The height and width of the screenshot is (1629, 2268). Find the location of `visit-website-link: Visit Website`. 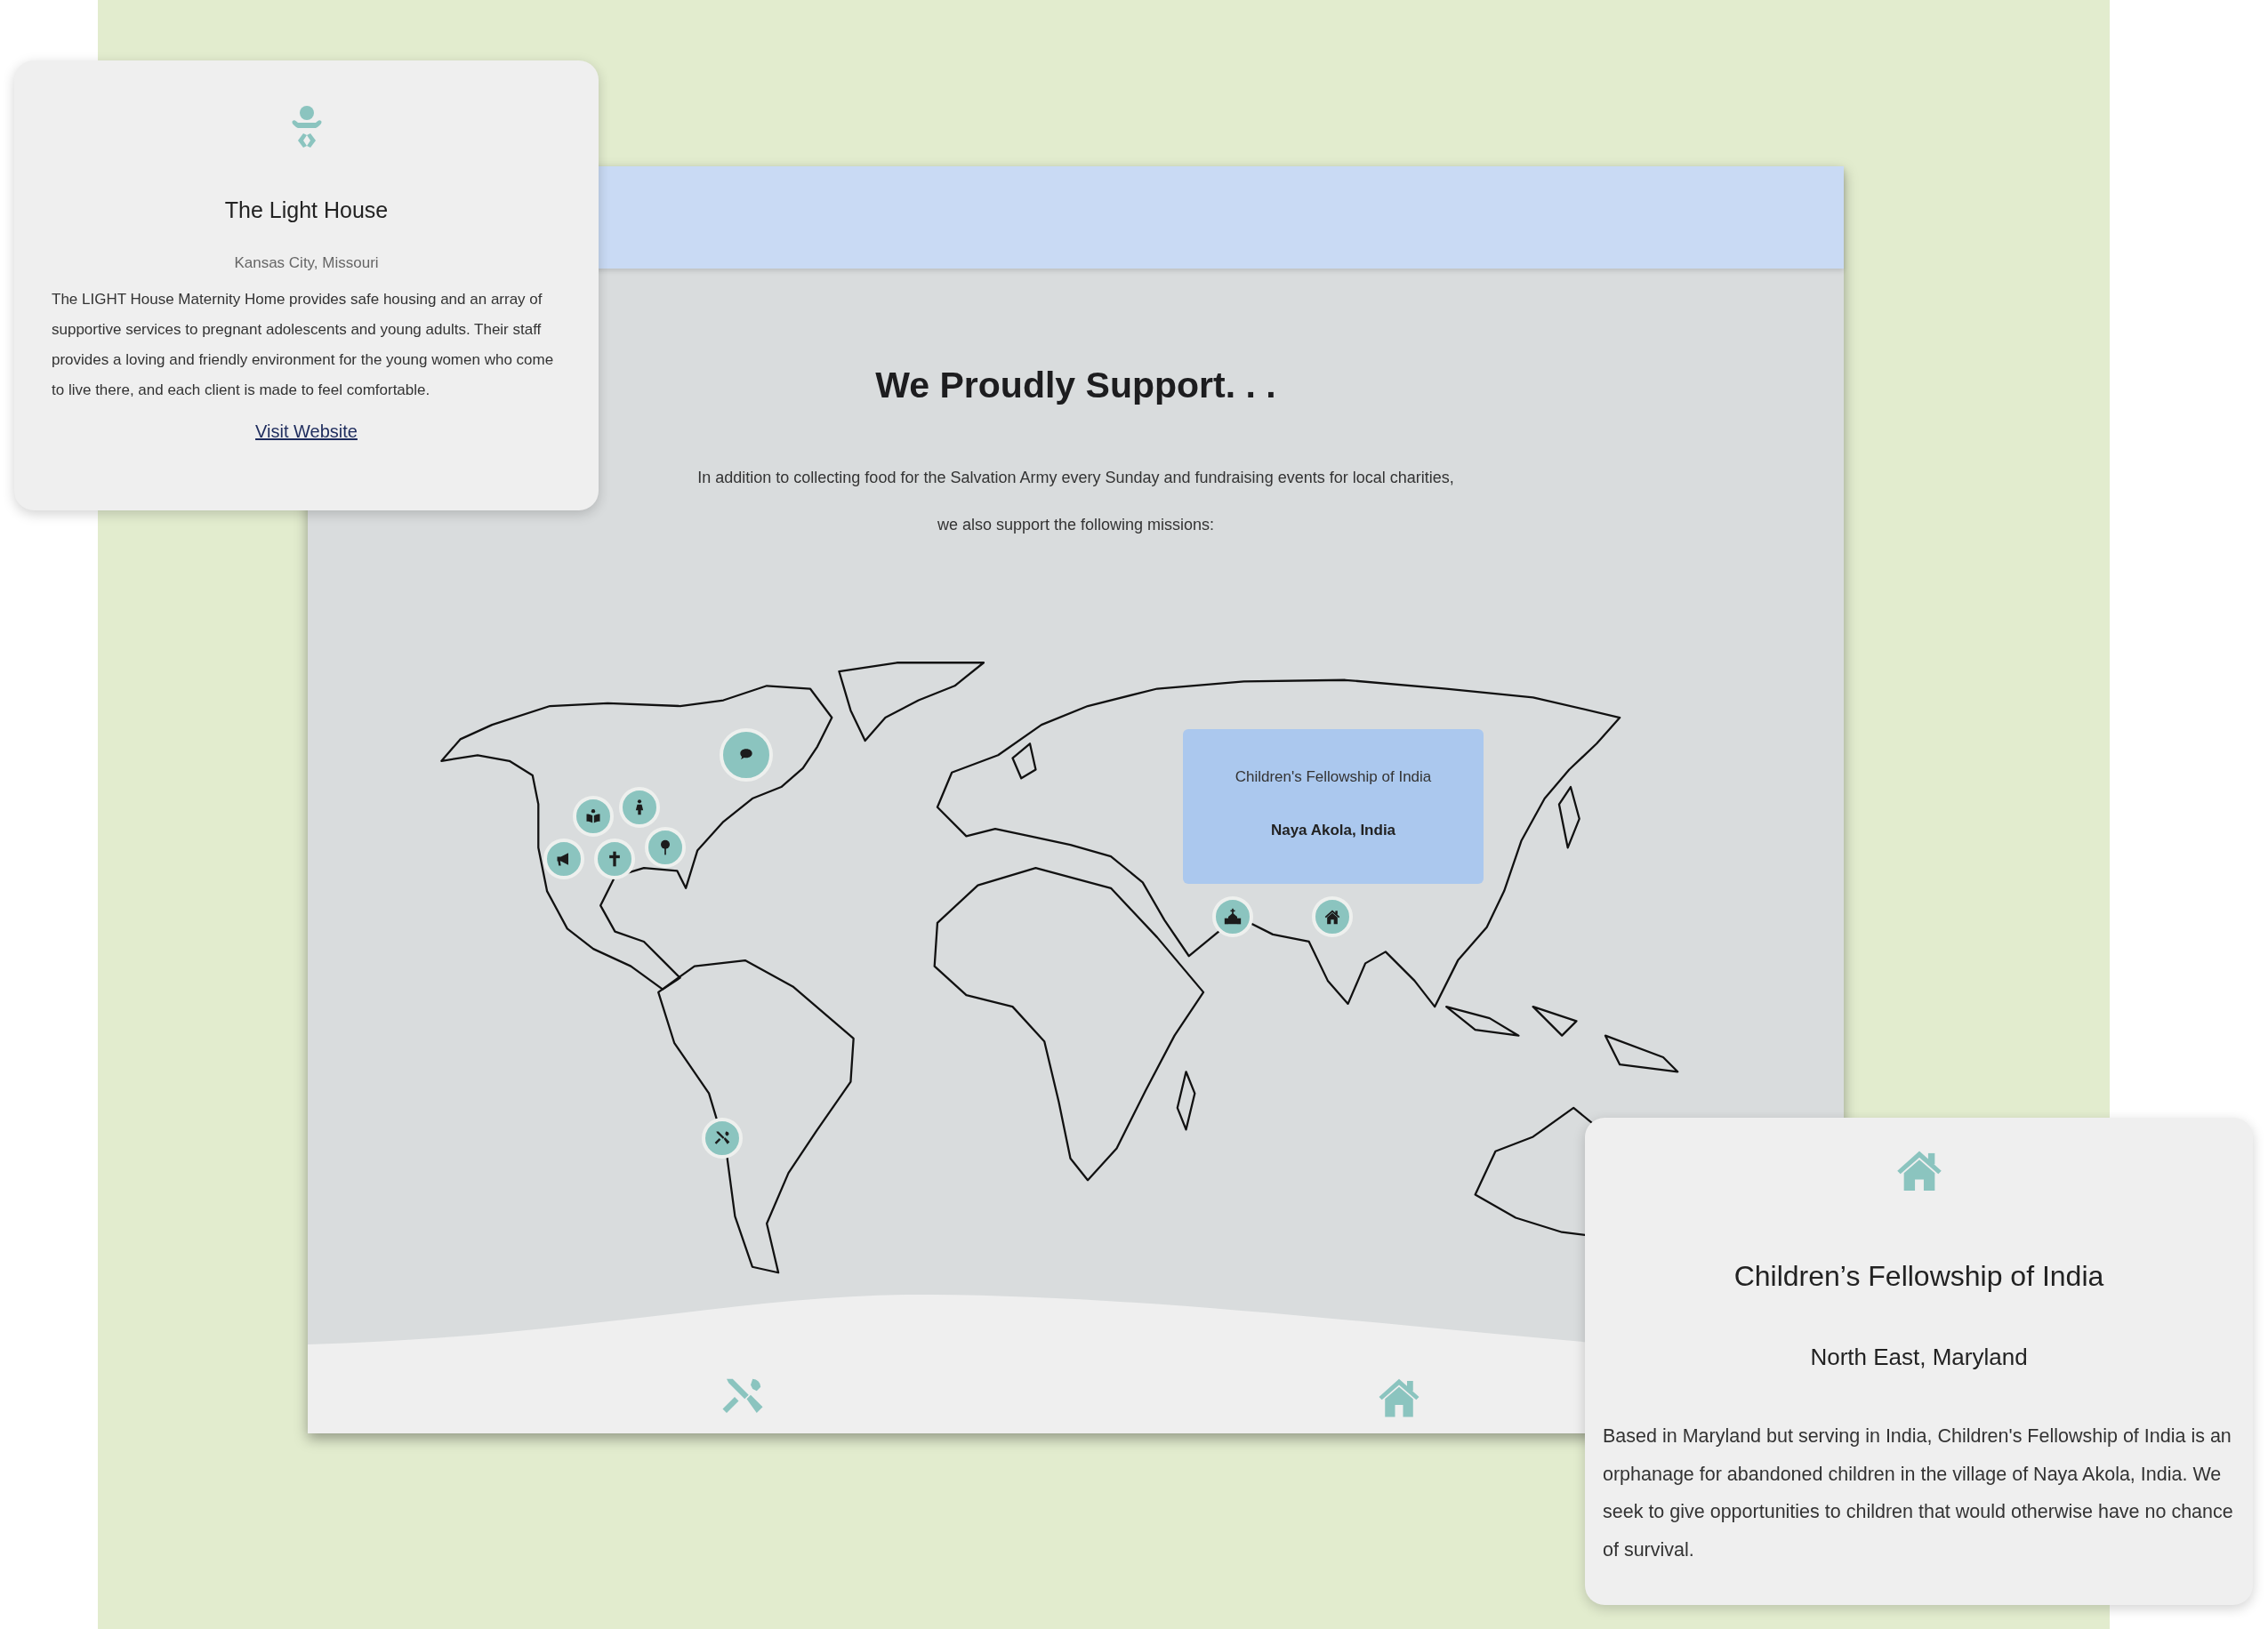

visit-website-link: Visit Website is located at coordinates (307, 431).